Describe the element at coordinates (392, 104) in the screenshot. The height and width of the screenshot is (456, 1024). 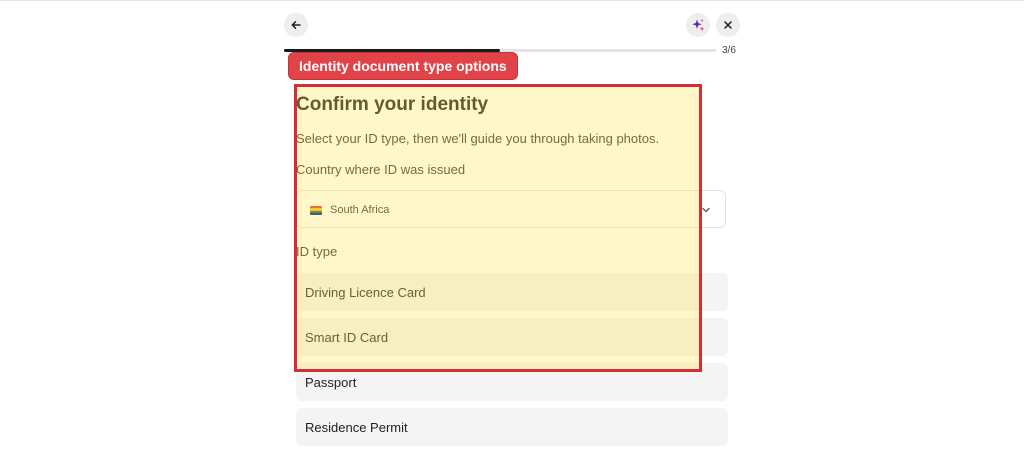
I see `page-title: Confirm your identity` at that location.